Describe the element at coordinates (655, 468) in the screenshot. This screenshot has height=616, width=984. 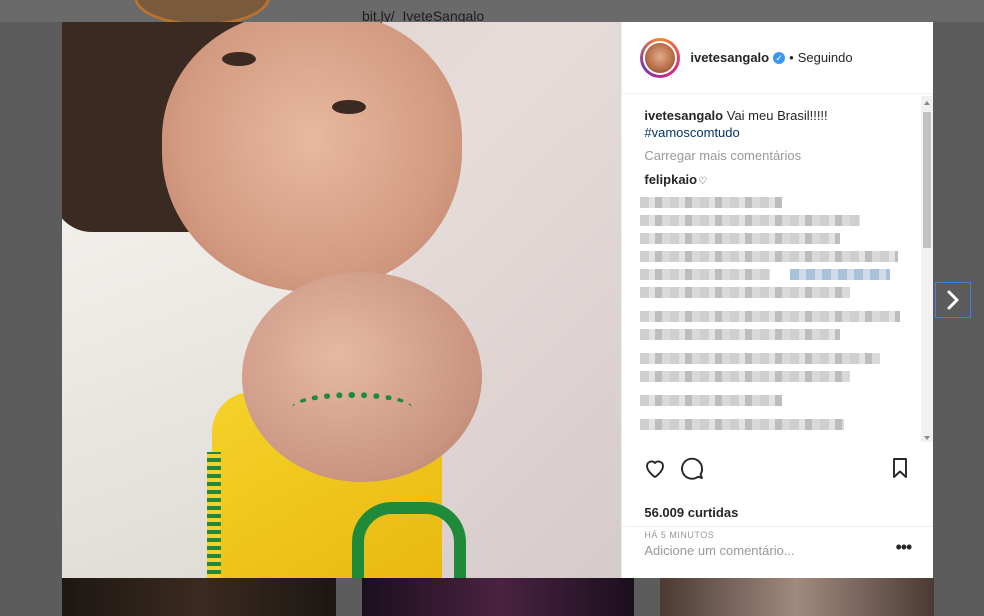
I see `heart-icon` at that location.